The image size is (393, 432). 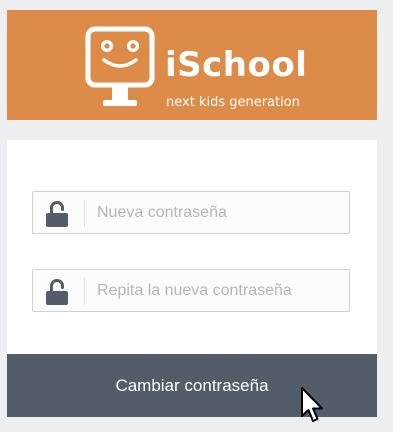 What do you see at coordinates (221, 212) in the screenshot?
I see `new-password-input` at bounding box center [221, 212].